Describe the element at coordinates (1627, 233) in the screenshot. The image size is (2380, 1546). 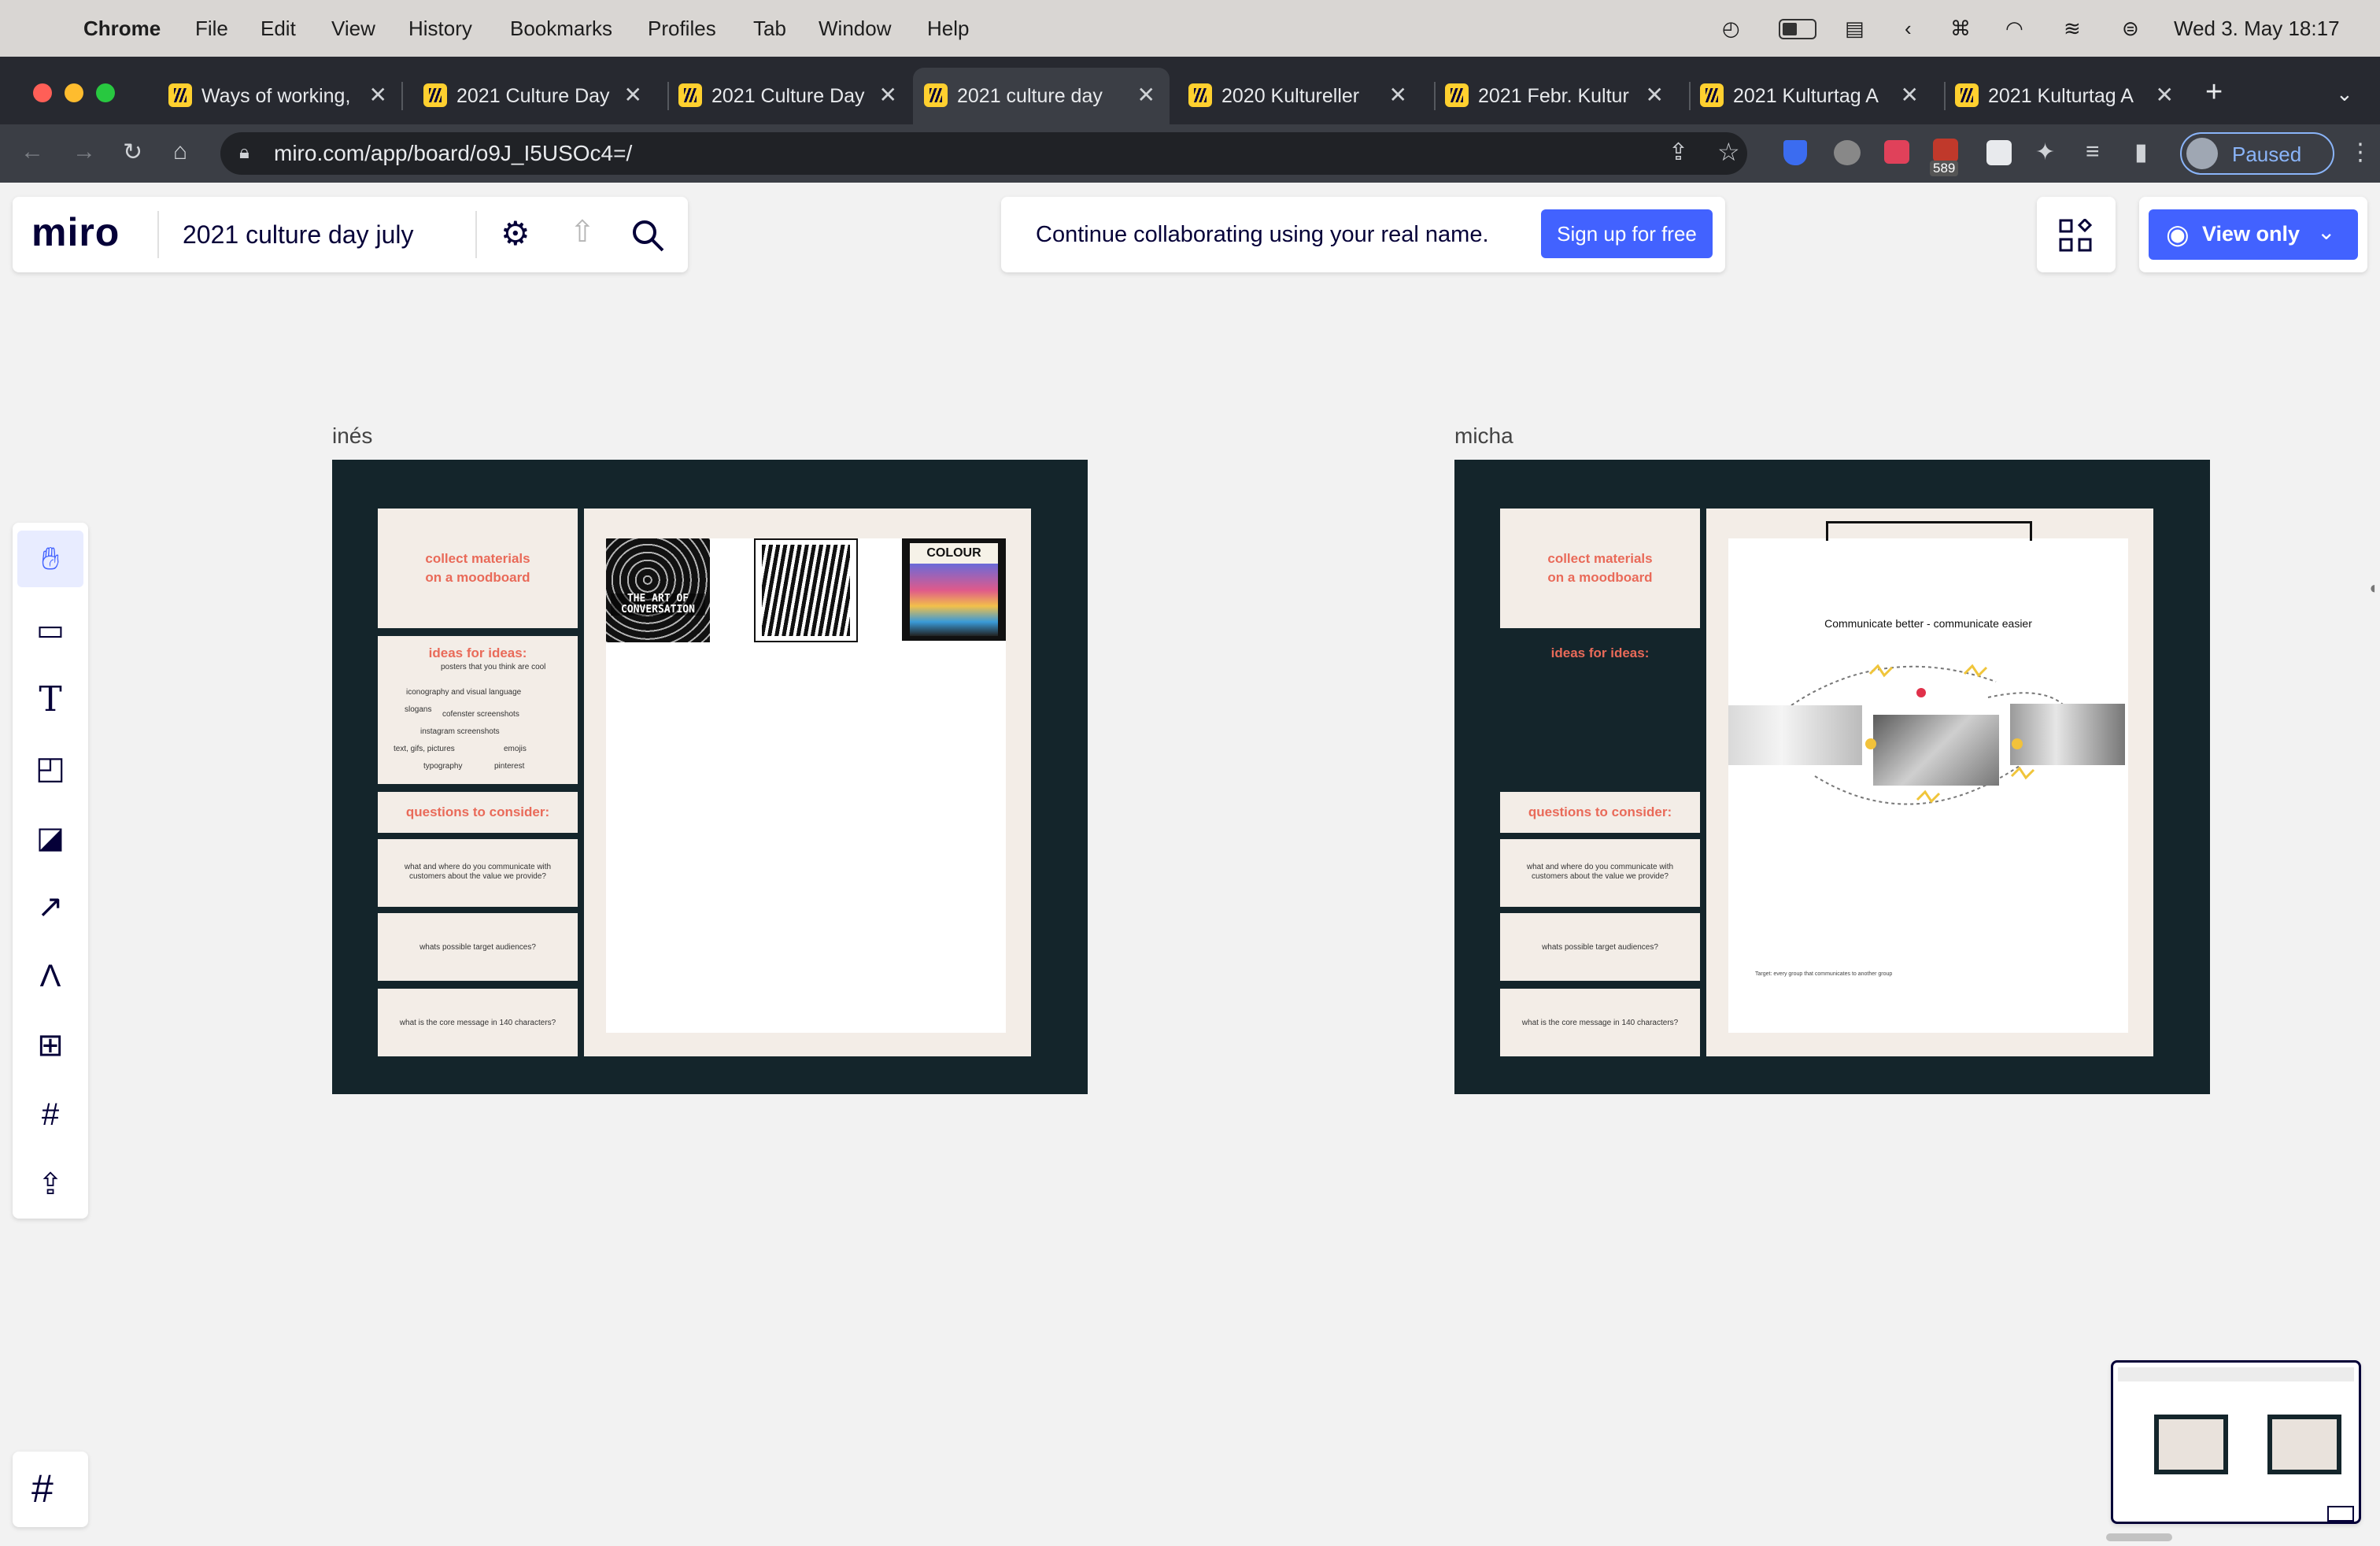
I see `sign-up-button: Sign up for free` at that location.